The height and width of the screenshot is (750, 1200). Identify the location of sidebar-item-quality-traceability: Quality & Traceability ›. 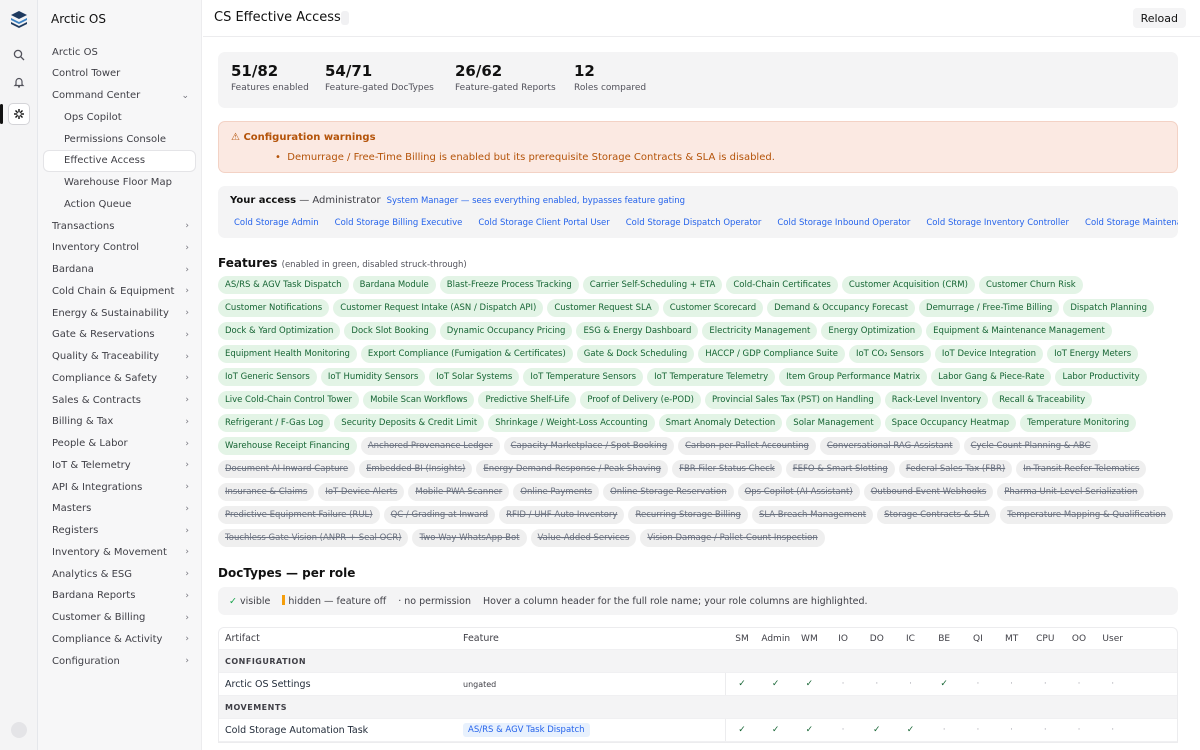
(119, 357).